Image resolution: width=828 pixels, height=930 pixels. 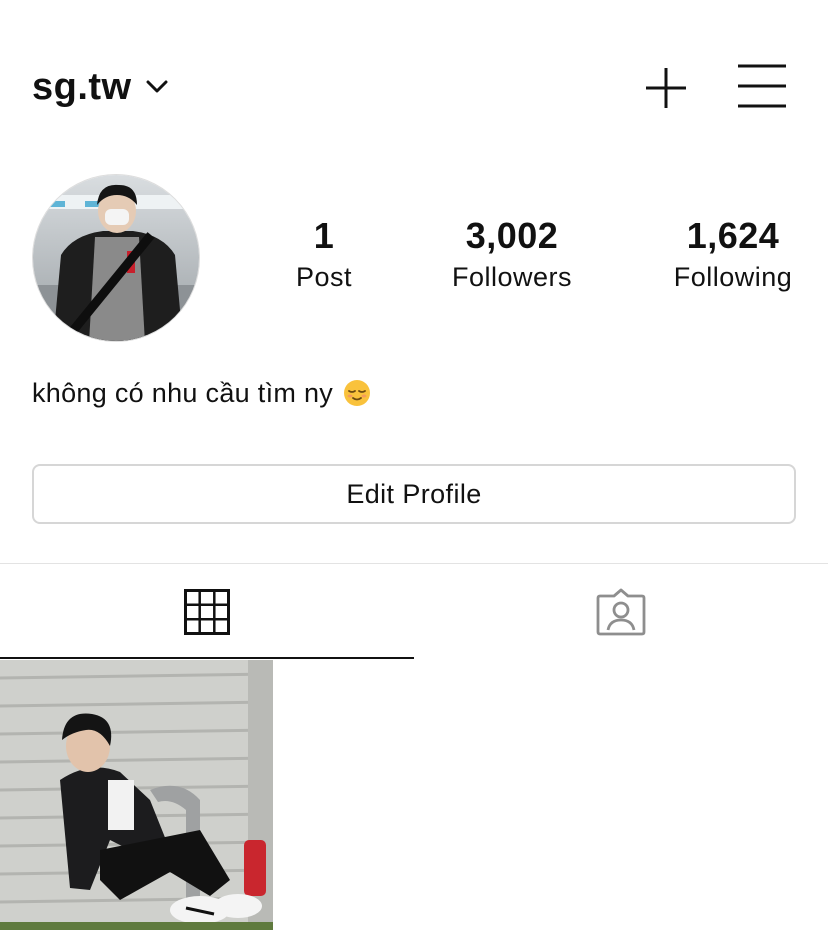 What do you see at coordinates (82, 87) in the screenshot?
I see `username: sg.tw` at bounding box center [82, 87].